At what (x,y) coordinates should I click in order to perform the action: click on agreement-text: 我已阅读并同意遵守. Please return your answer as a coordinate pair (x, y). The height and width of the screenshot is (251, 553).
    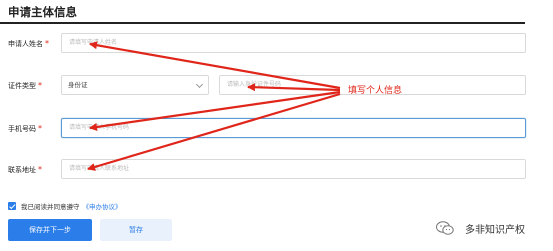
    Looking at the image, I should click on (50, 207).